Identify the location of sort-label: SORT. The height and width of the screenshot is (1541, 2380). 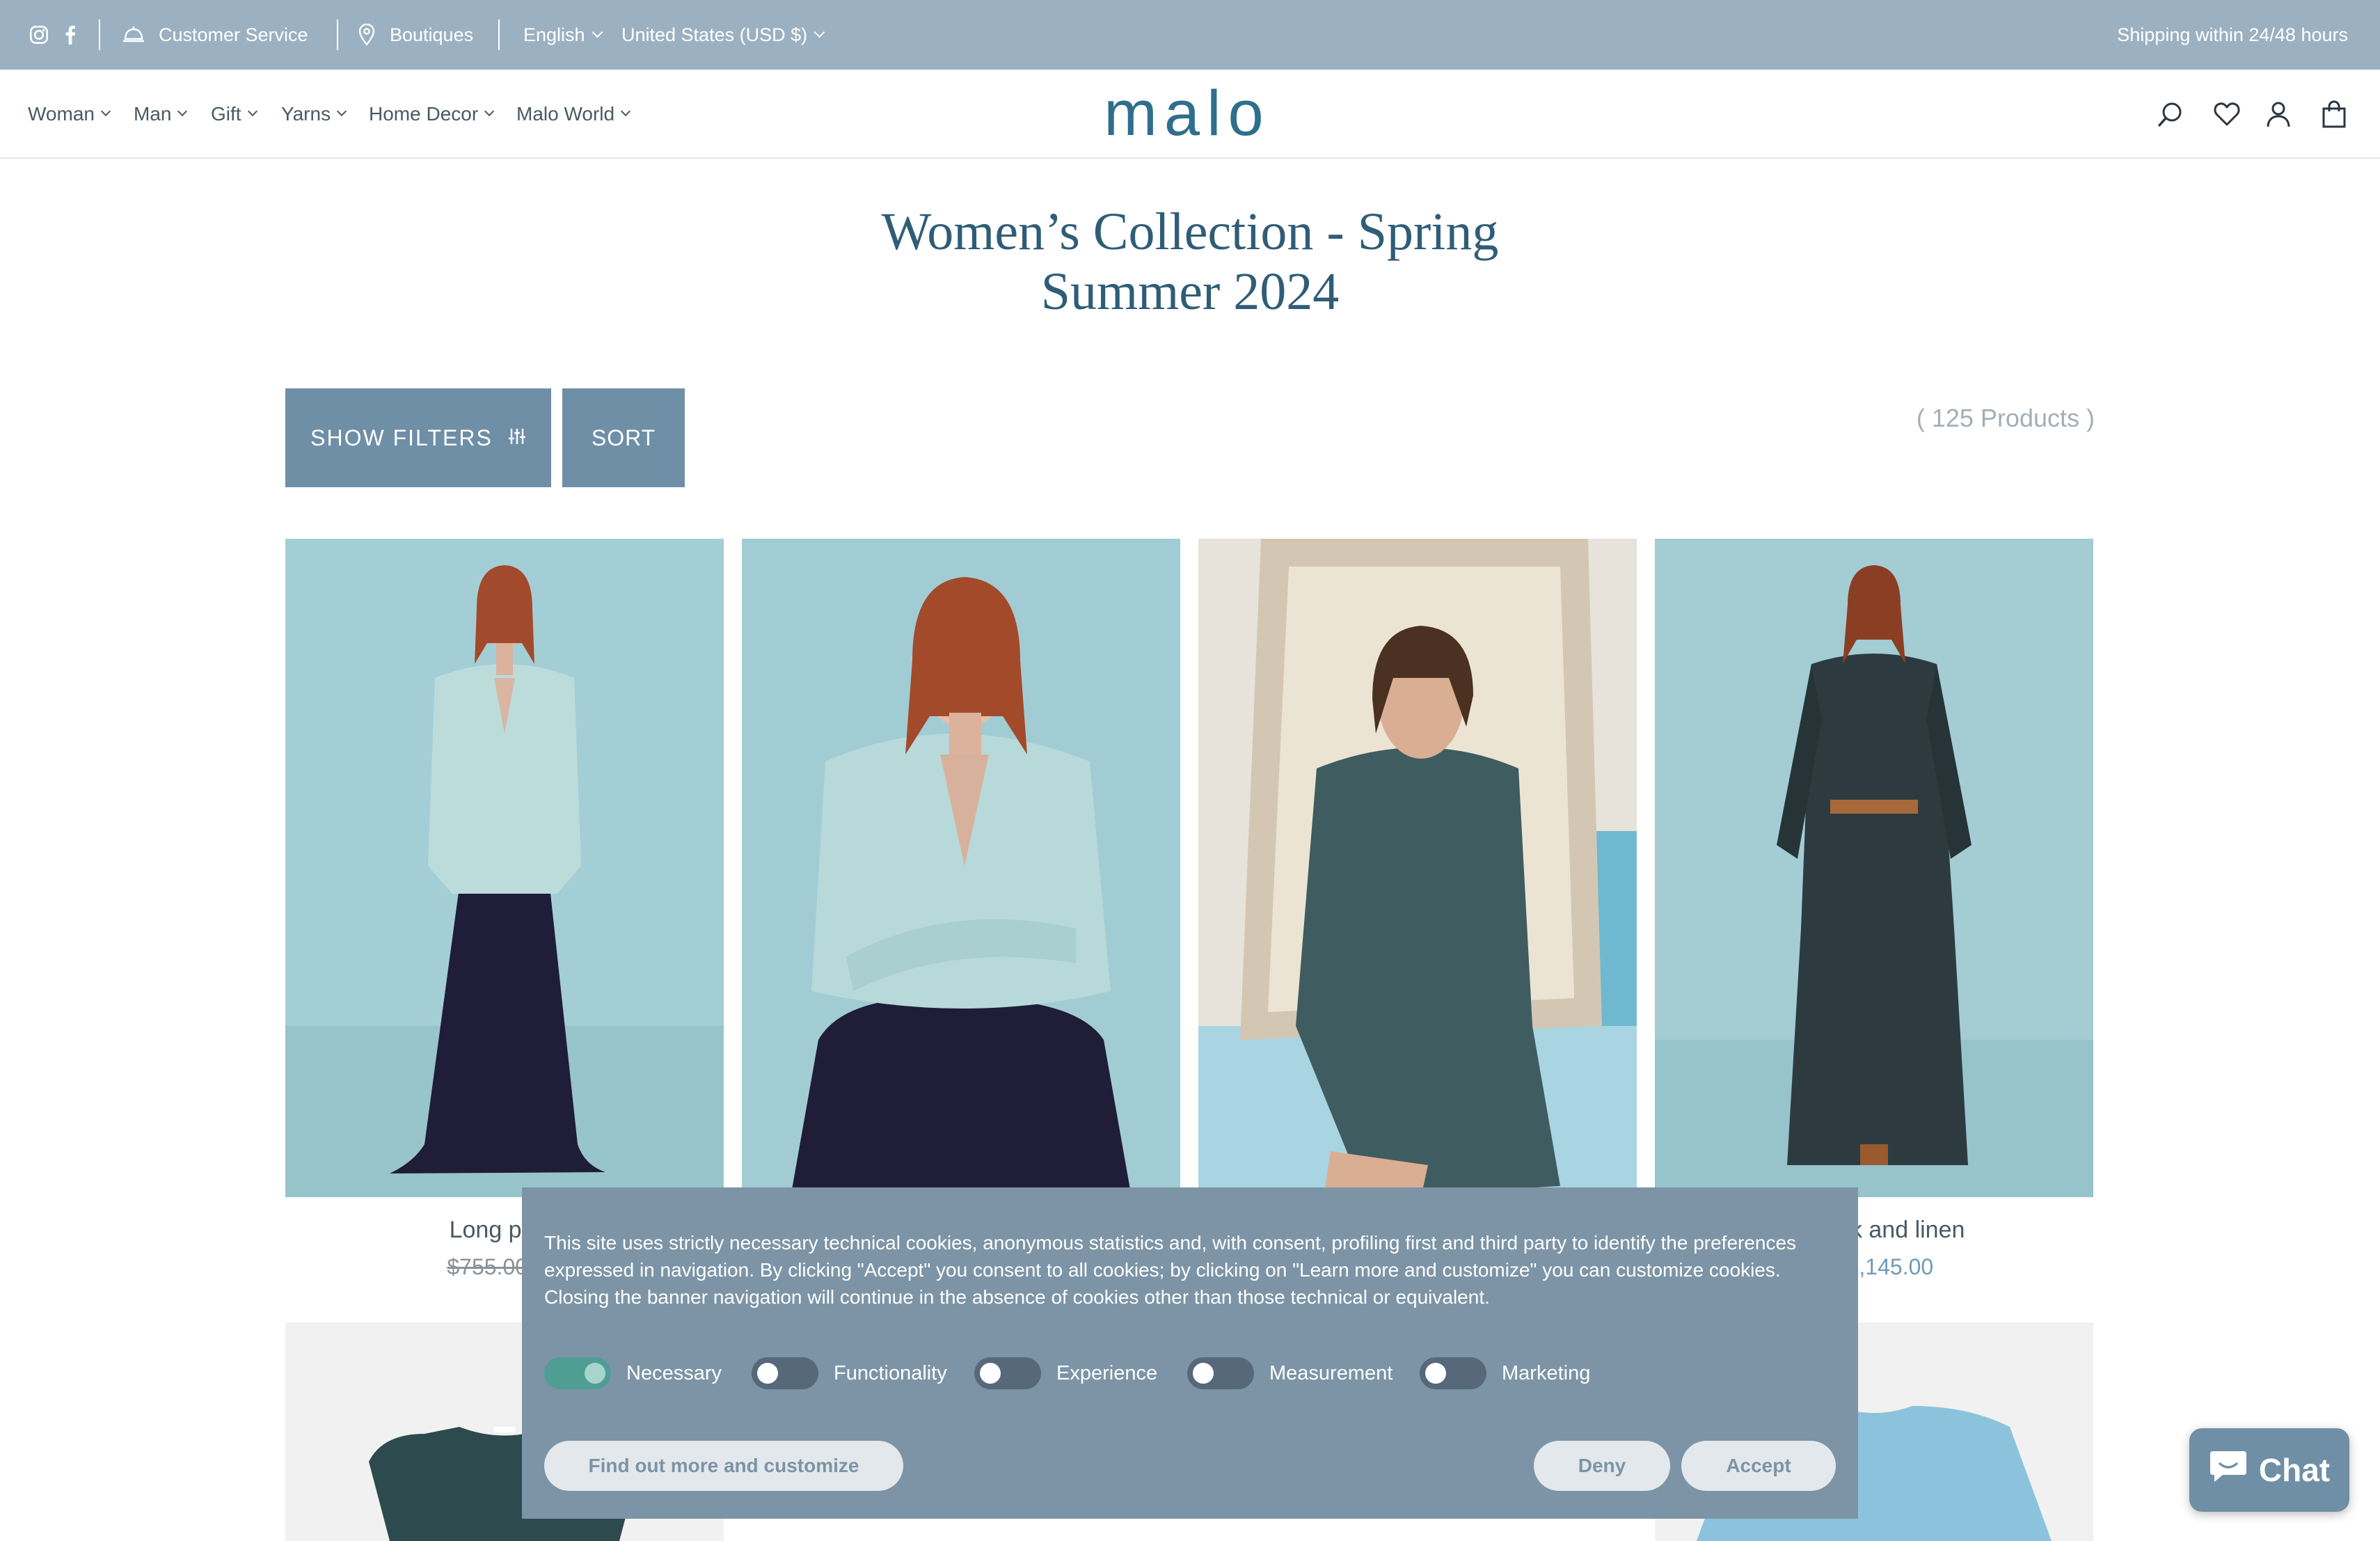
(623, 437).